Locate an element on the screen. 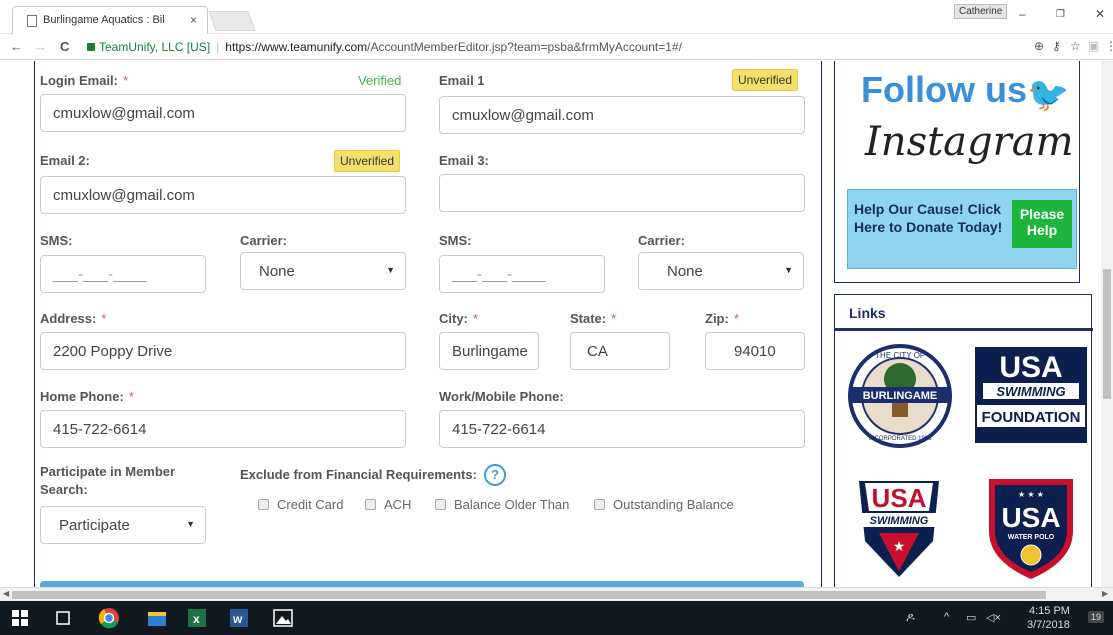 The height and width of the screenshot is (635, 1113). zip-field: 94010 is located at coordinates (755, 351).